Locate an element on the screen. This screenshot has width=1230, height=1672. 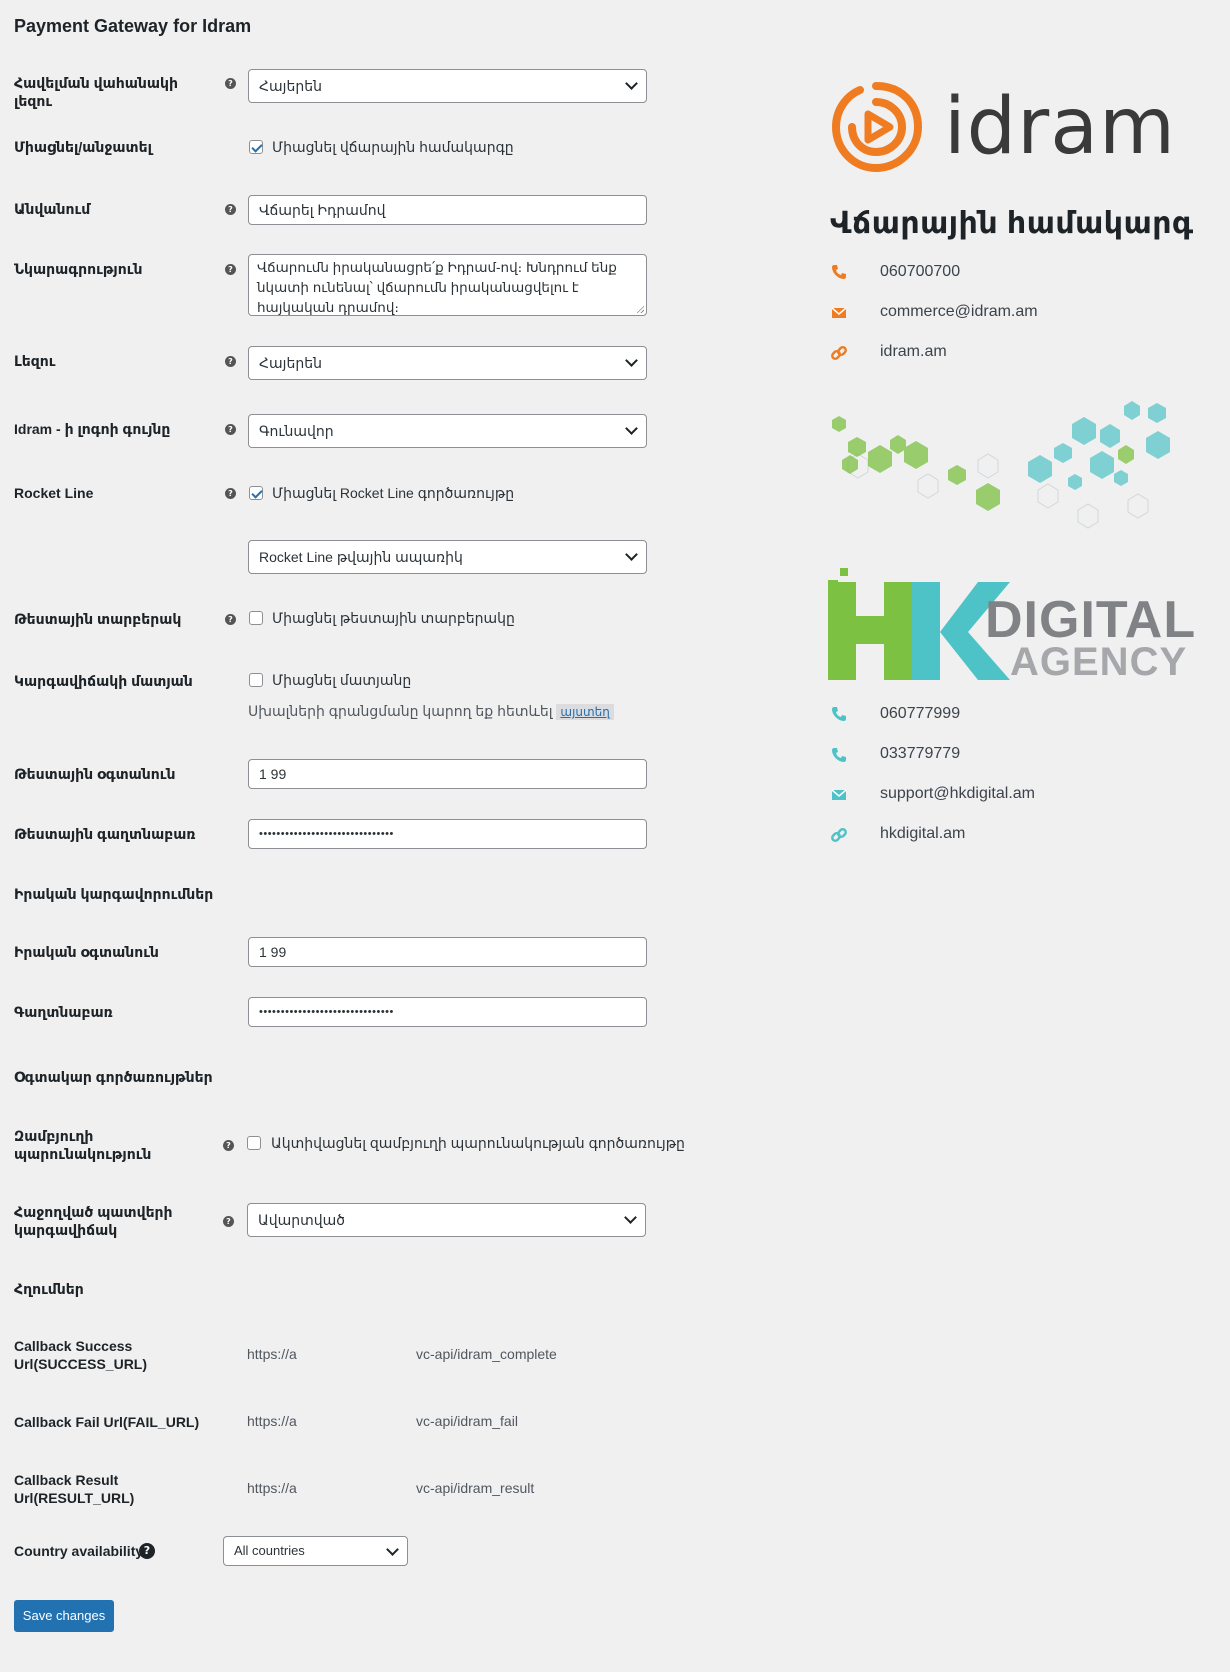
label-debug-log: Կարգավիճակի մատյան is located at coordinates (103, 681).